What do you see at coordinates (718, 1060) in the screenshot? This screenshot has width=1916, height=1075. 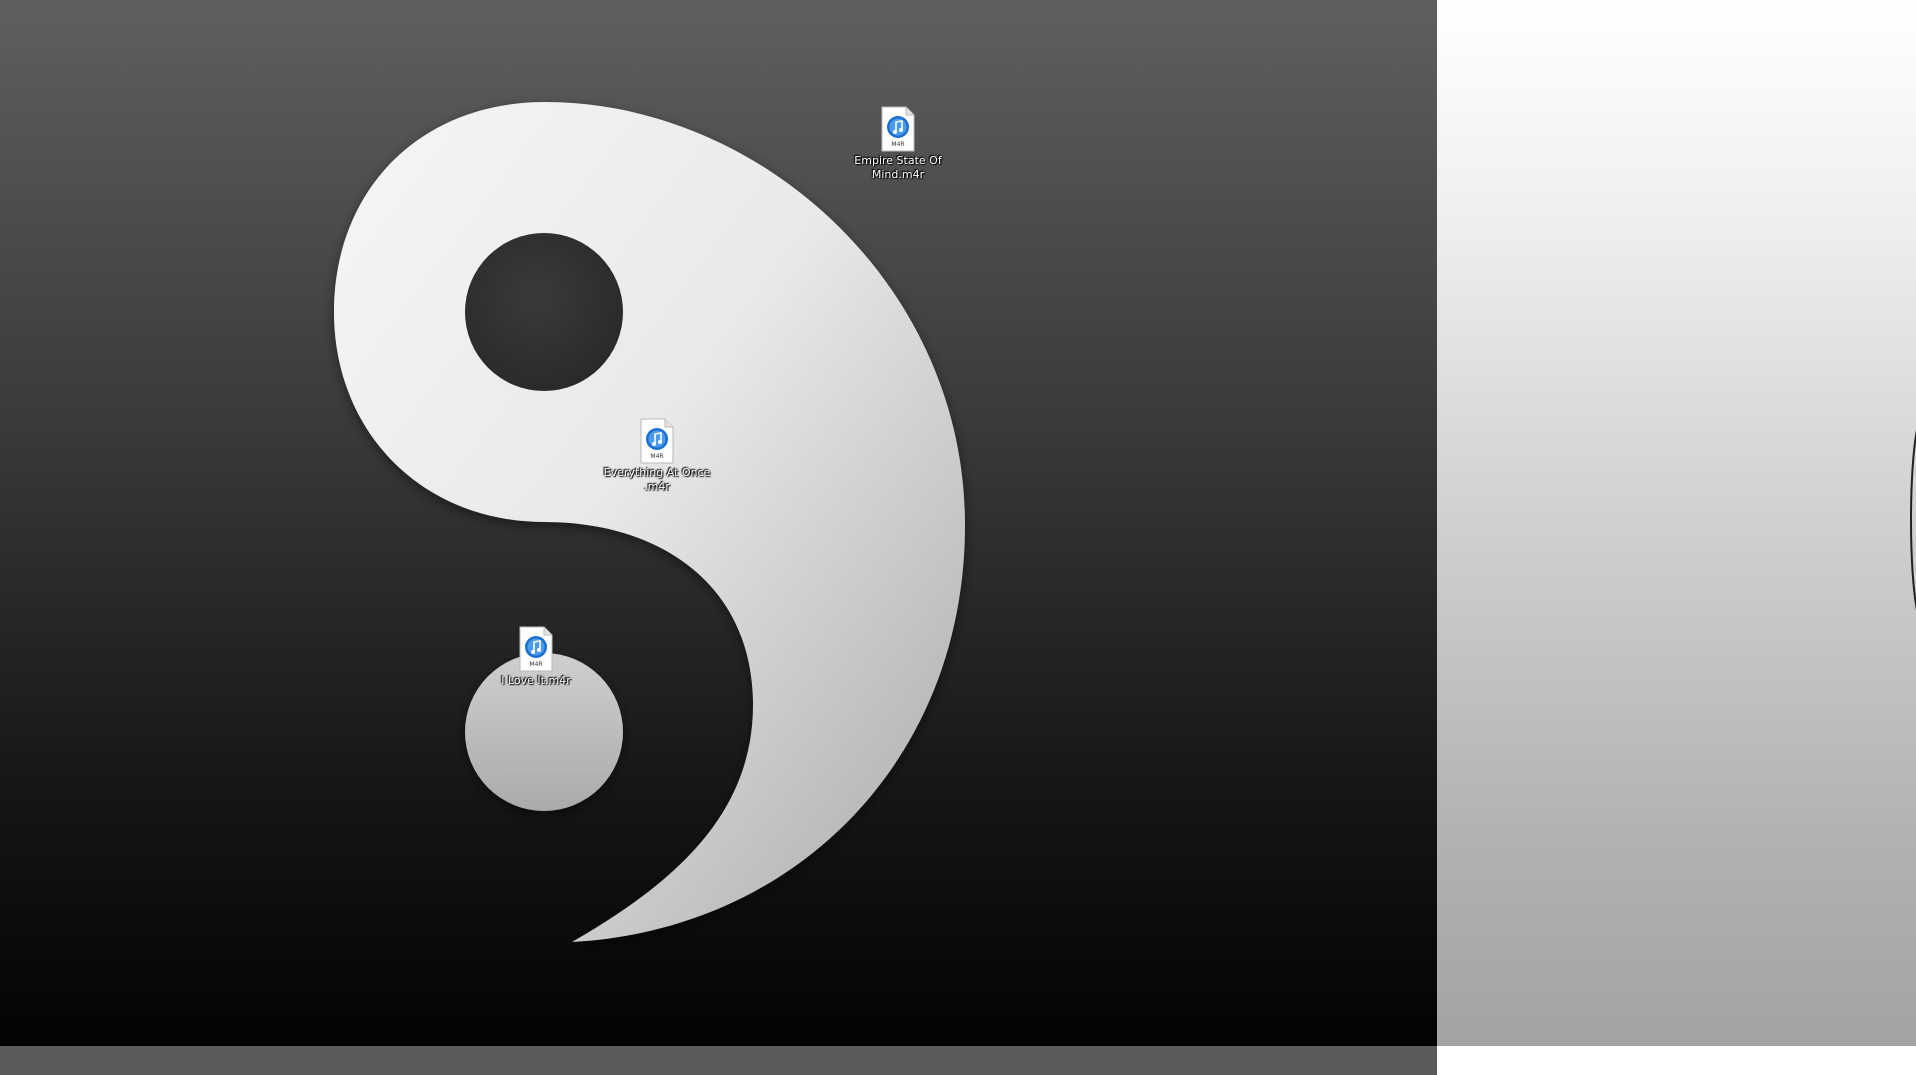 I see `taskbar` at bounding box center [718, 1060].